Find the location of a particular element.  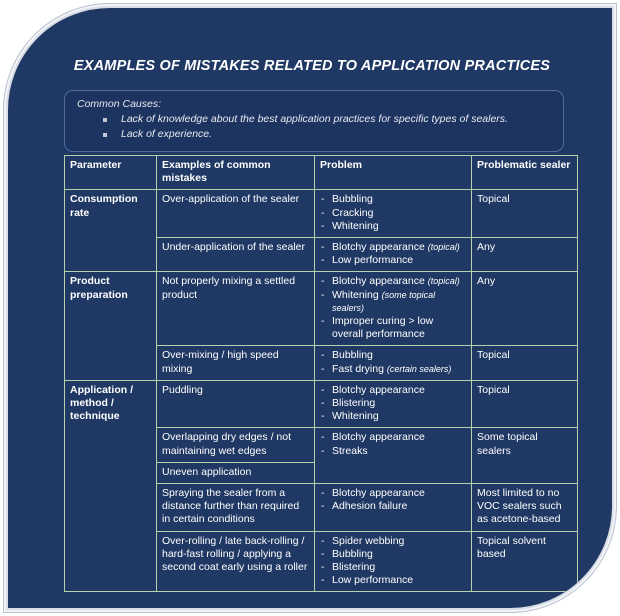

common-causes-heading: Common Causes: is located at coordinates (119, 104).